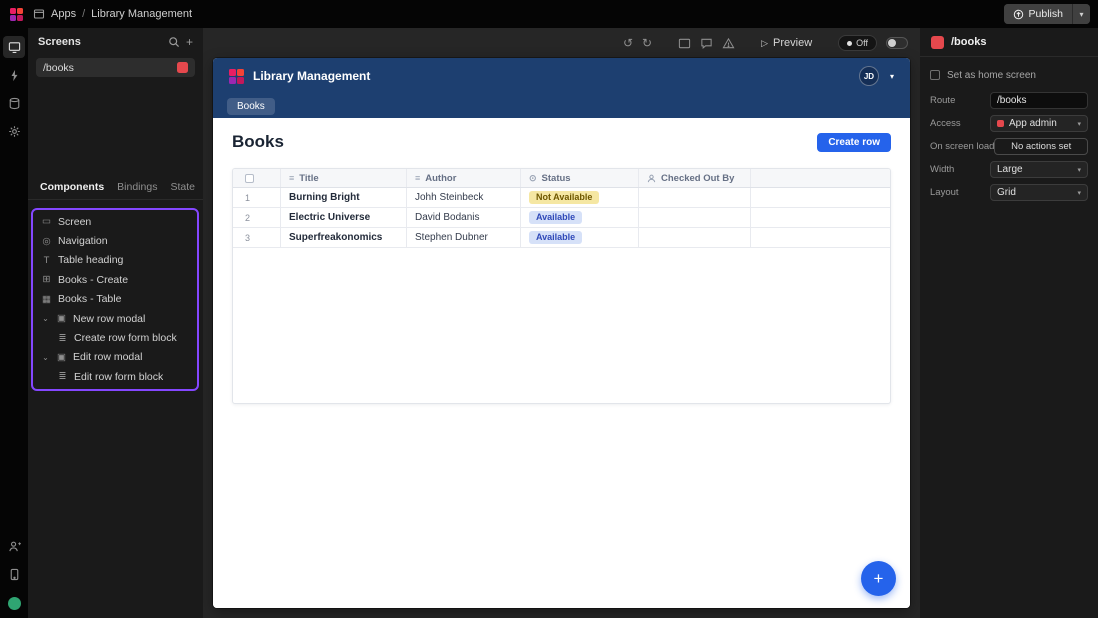  Describe the element at coordinates (115, 318) in the screenshot. I see `tree-item-new-row-modal: ⌄ ▣ New row modal` at that location.